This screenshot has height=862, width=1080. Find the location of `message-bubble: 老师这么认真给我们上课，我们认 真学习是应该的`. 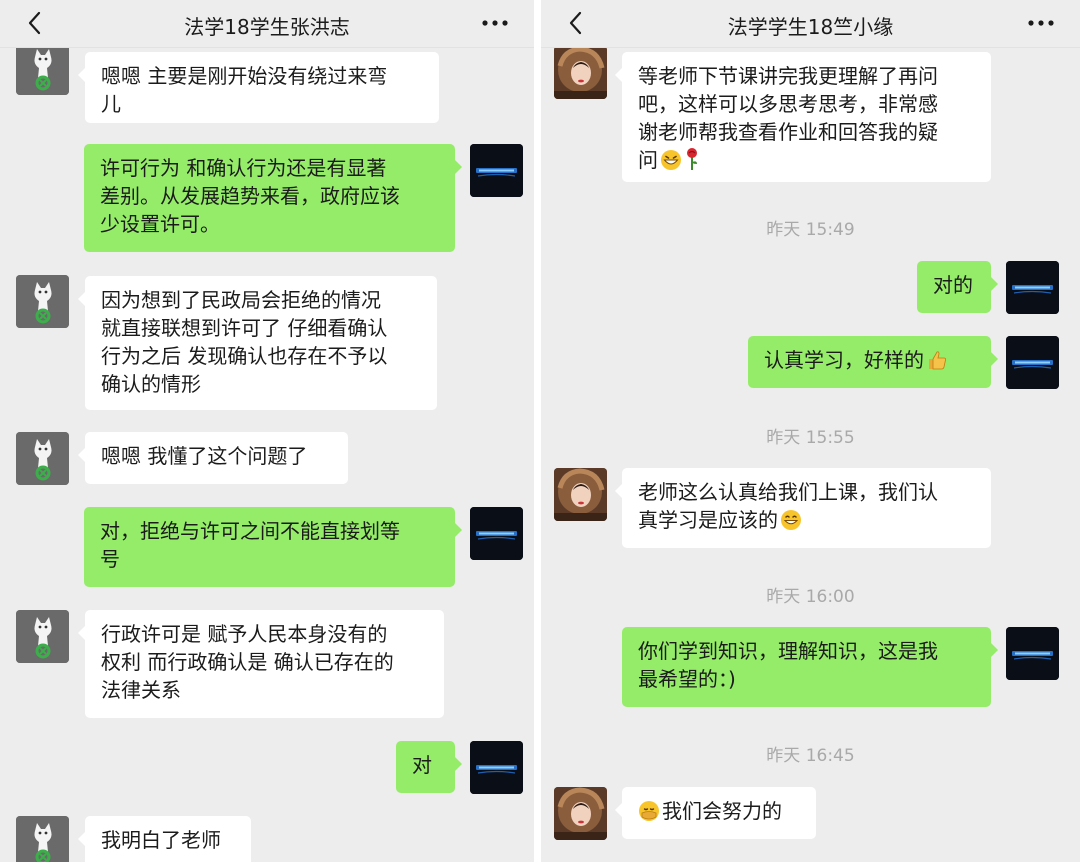

message-bubble: 老师这么认真给我们上课，我们认 真学习是应该的 is located at coordinates (803, 508).